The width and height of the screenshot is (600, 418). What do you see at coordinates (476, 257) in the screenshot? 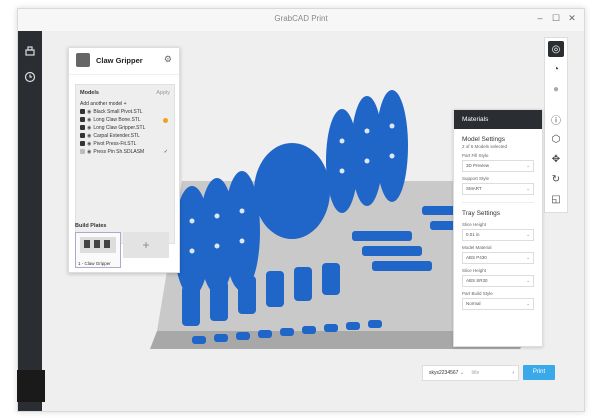
I see `model-material-value: ABS P430` at bounding box center [476, 257].